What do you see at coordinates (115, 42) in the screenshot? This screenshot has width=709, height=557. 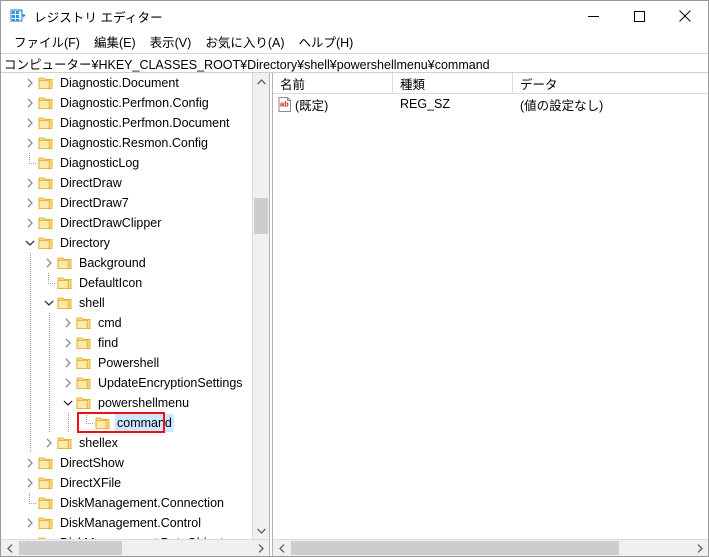 I see `menu-edit: 編集(E)` at bounding box center [115, 42].